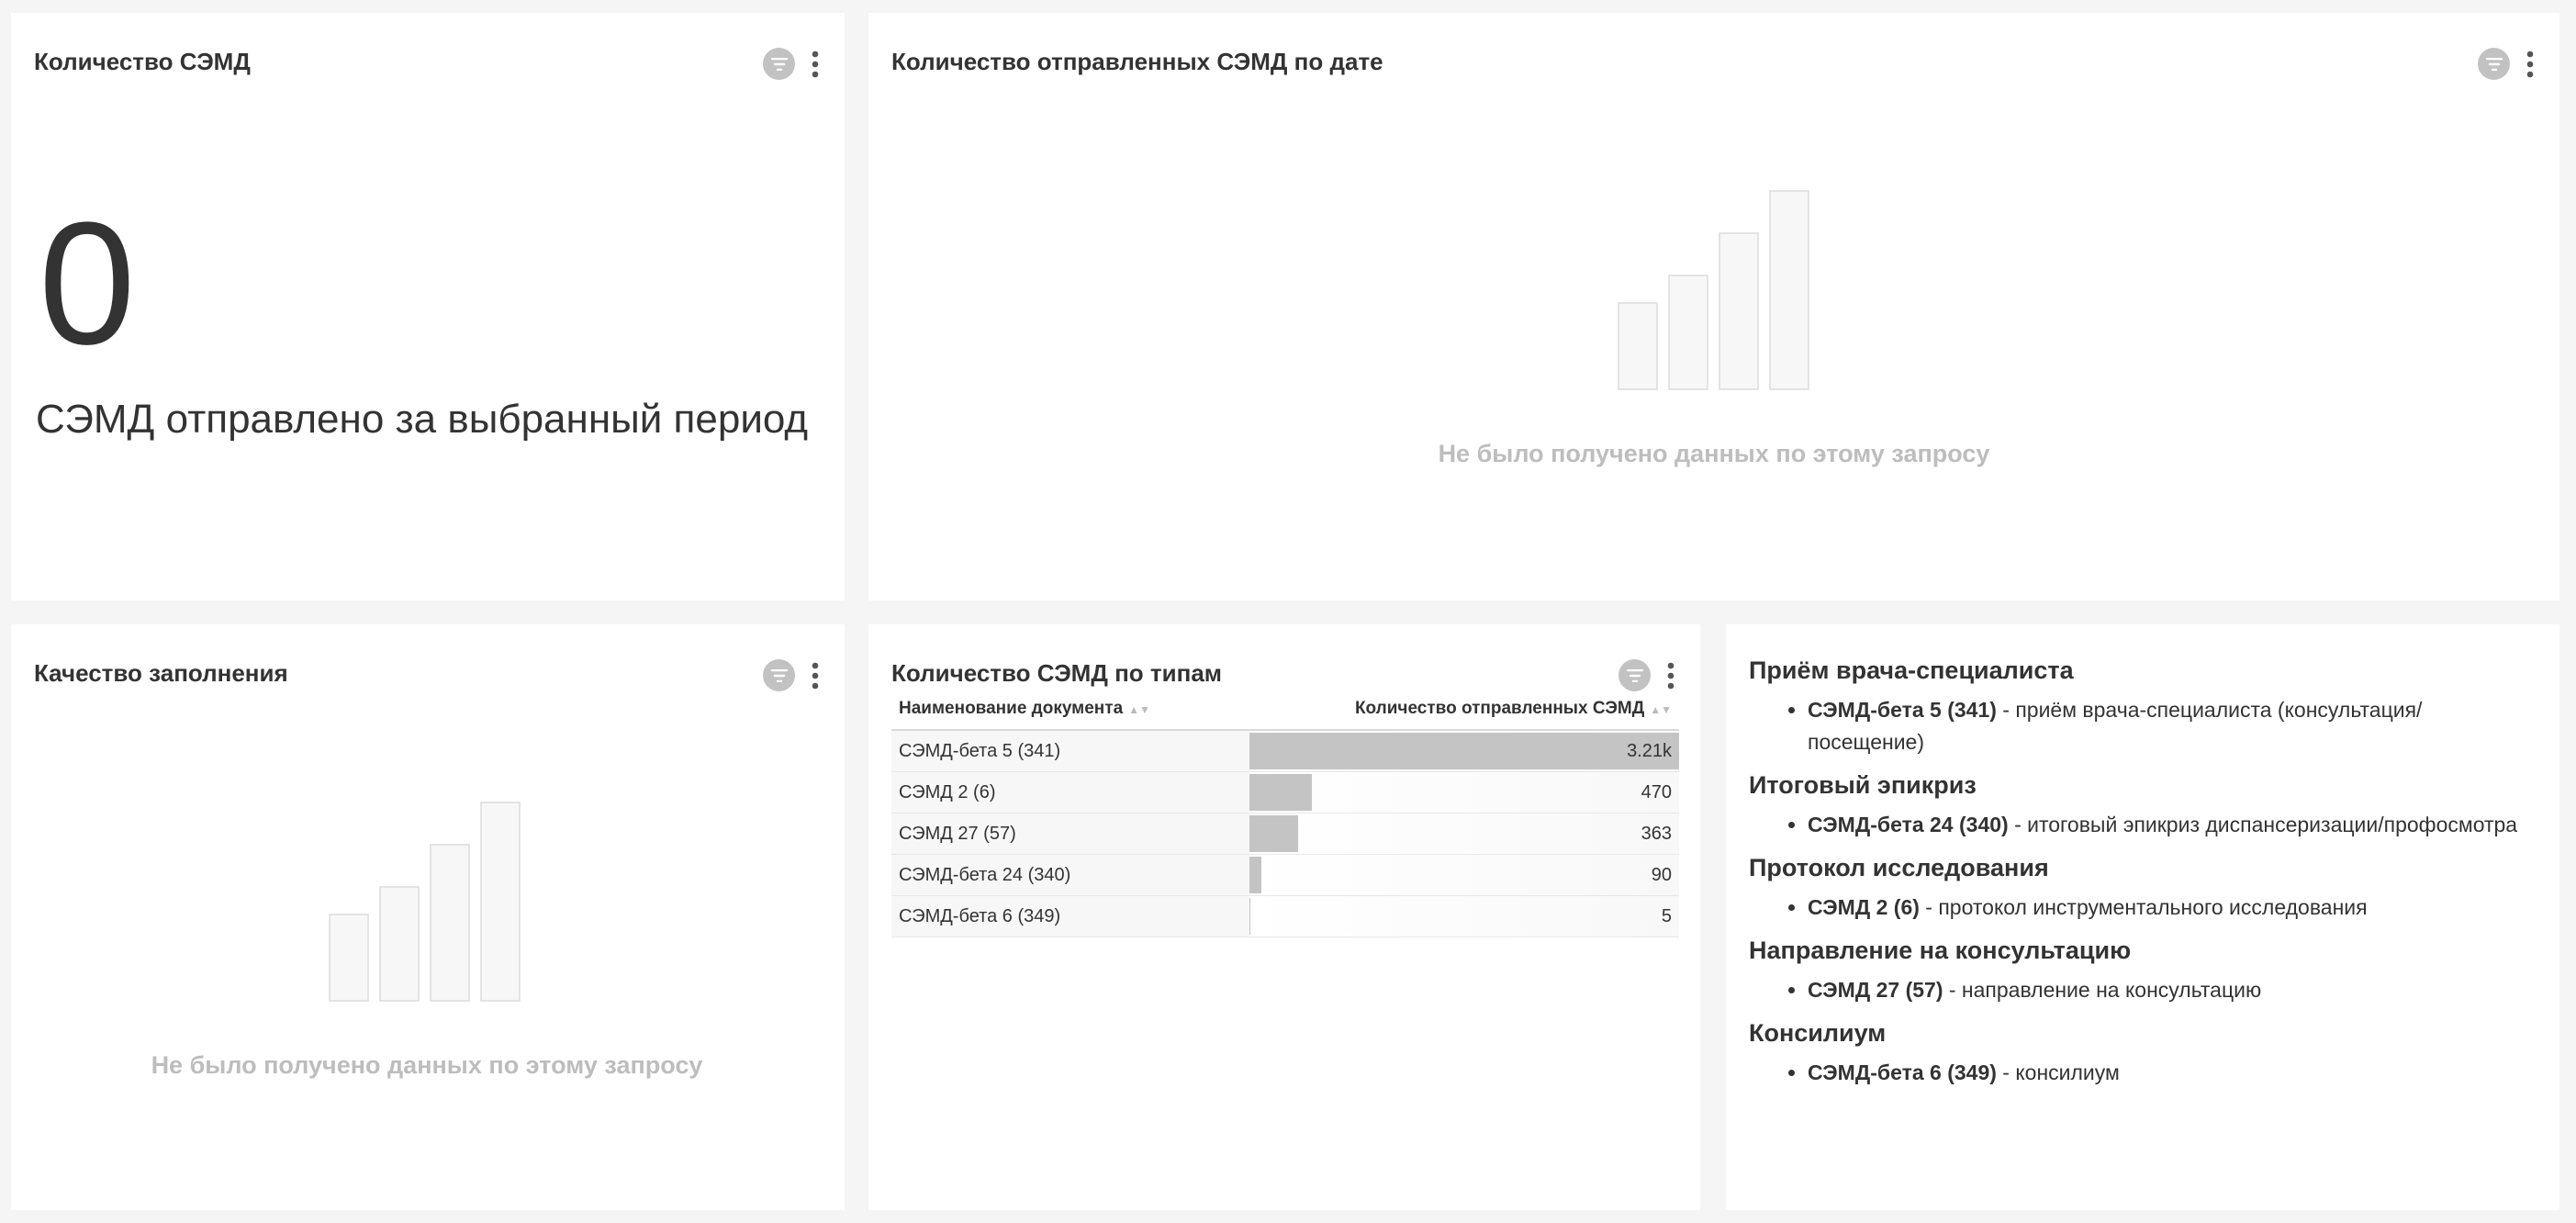  What do you see at coordinates (1057, 673) in the screenshot?
I see `panel-title: Количество СЭМД по типам` at bounding box center [1057, 673].